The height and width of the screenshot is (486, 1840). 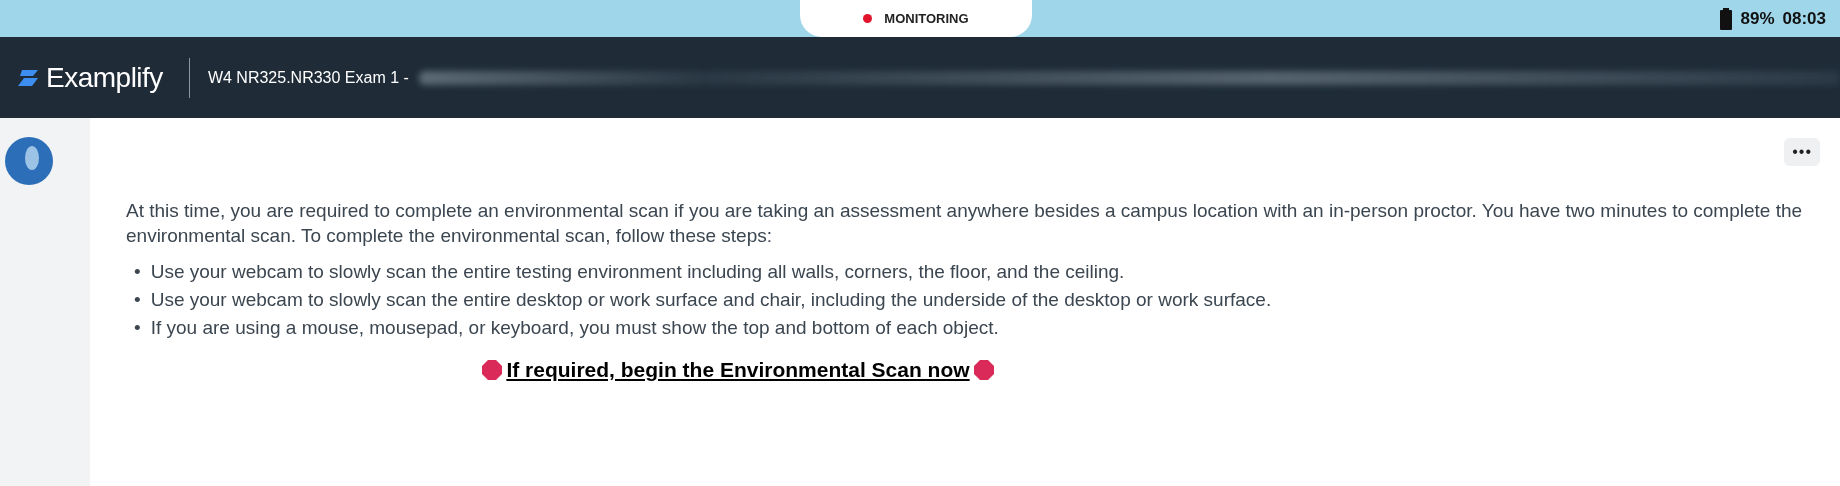 What do you see at coordinates (868, 18) in the screenshot?
I see `recording-dot-icon` at bounding box center [868, 18].